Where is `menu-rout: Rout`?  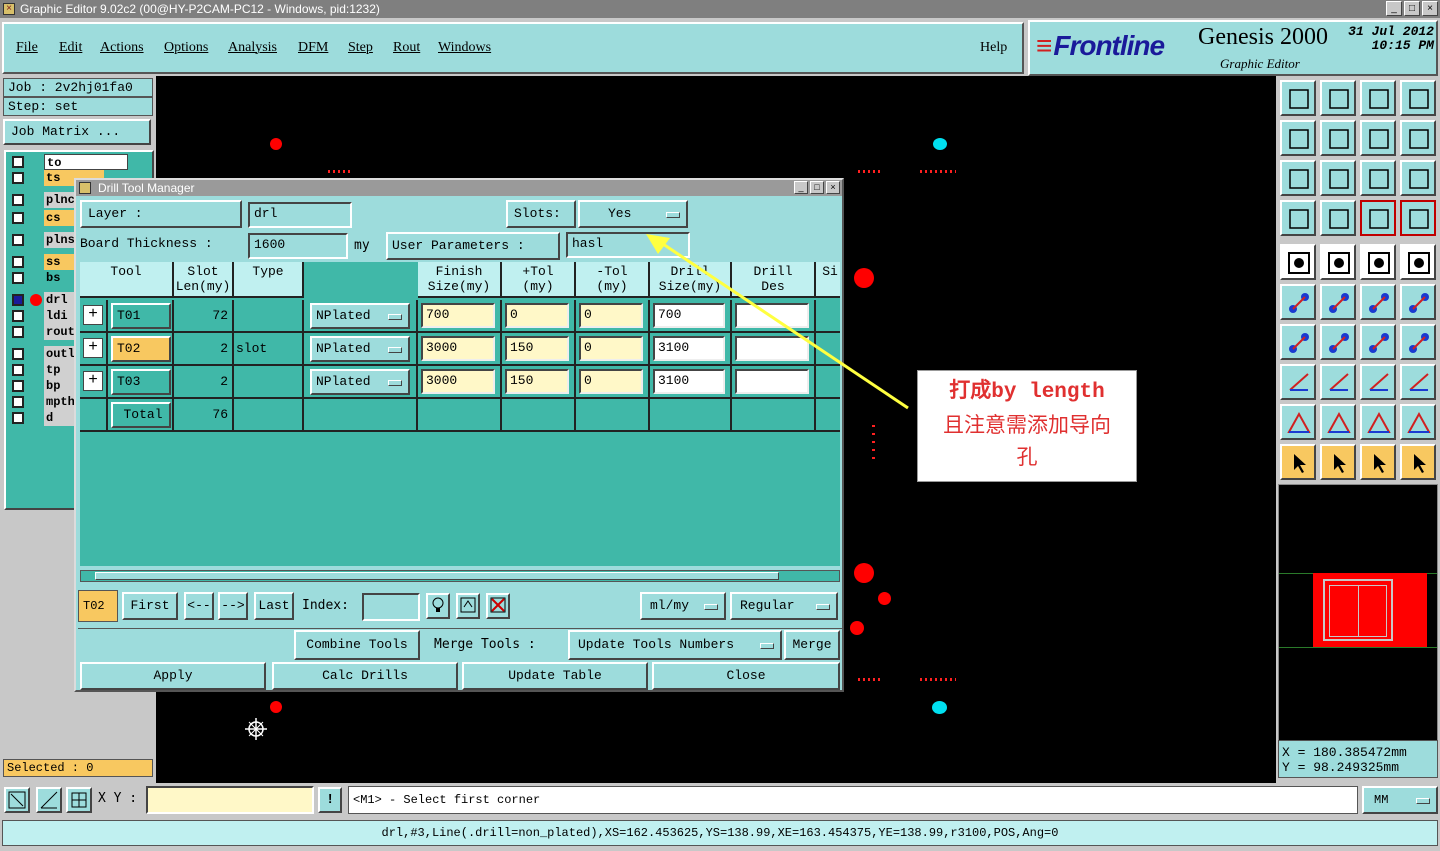 menu-rout: Rout is located at coordinates (406, 48).